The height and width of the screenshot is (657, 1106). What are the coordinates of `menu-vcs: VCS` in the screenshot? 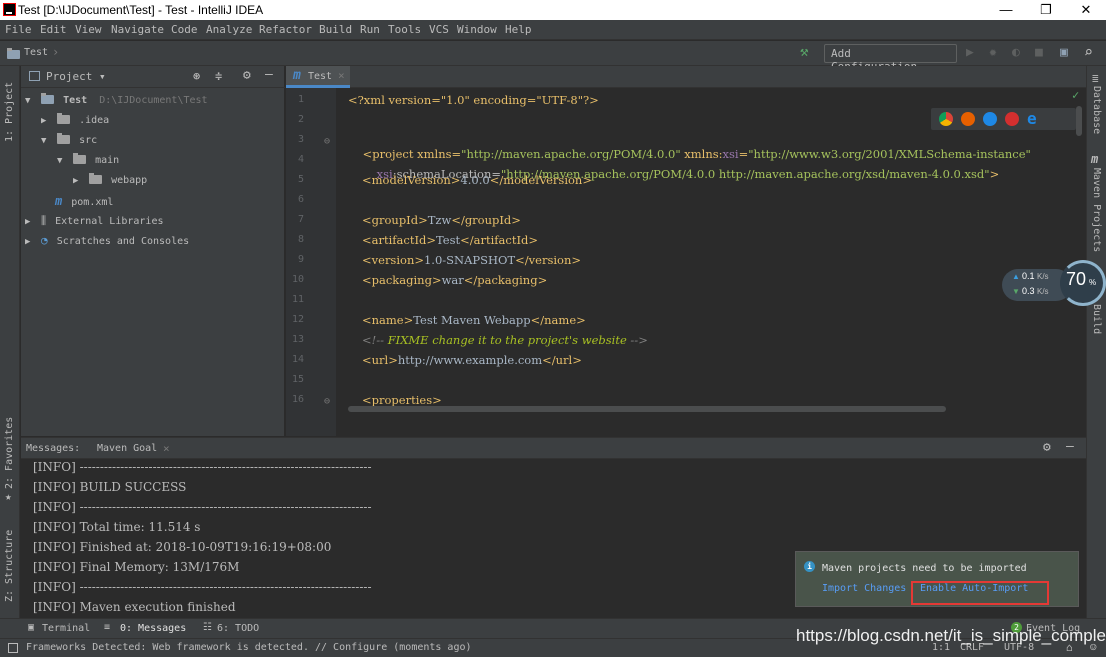 It's located at (439, 29).